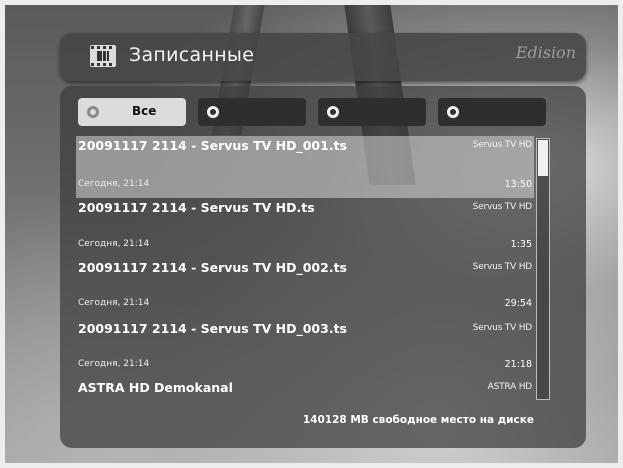 This screenshot has height=468, width=623. Describe the element at coordinates (192, 55) in the screenshot. I see `page-title: Записанные` at that location.